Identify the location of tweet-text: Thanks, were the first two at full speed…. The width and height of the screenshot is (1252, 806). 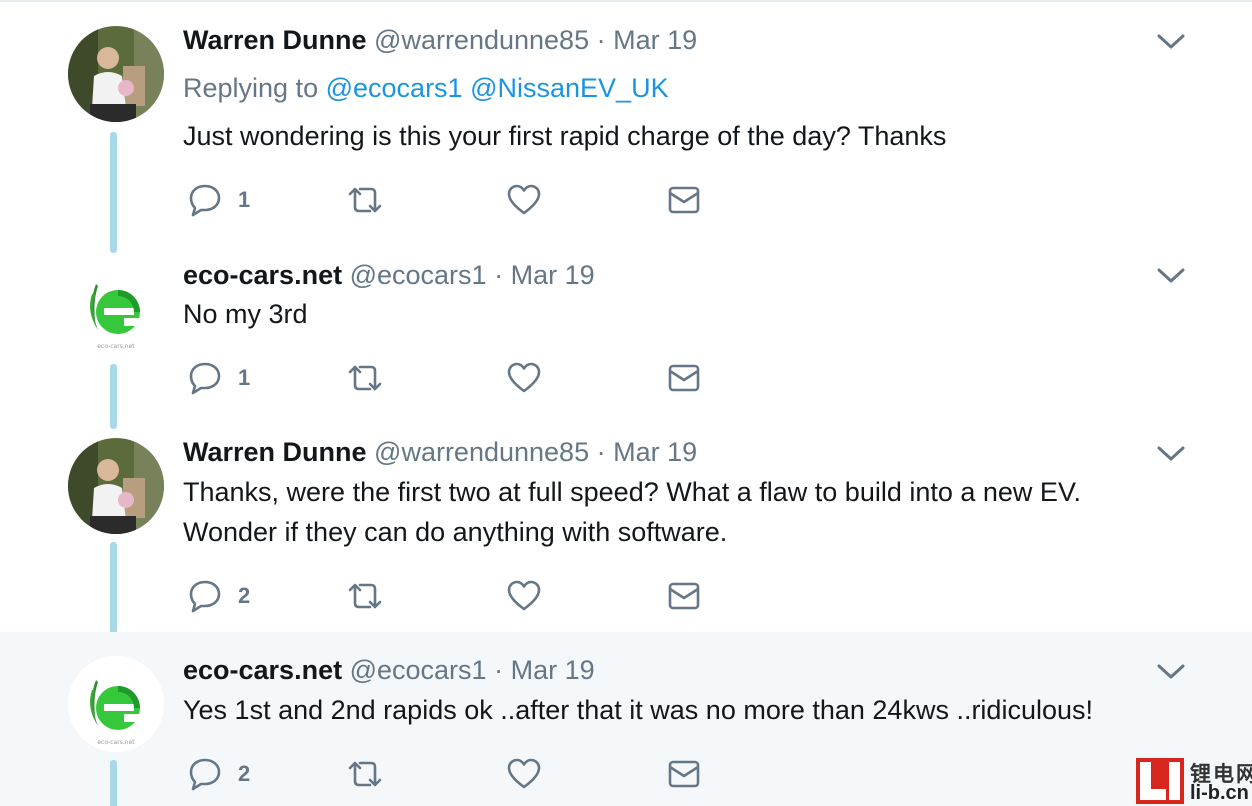
(683, 512).